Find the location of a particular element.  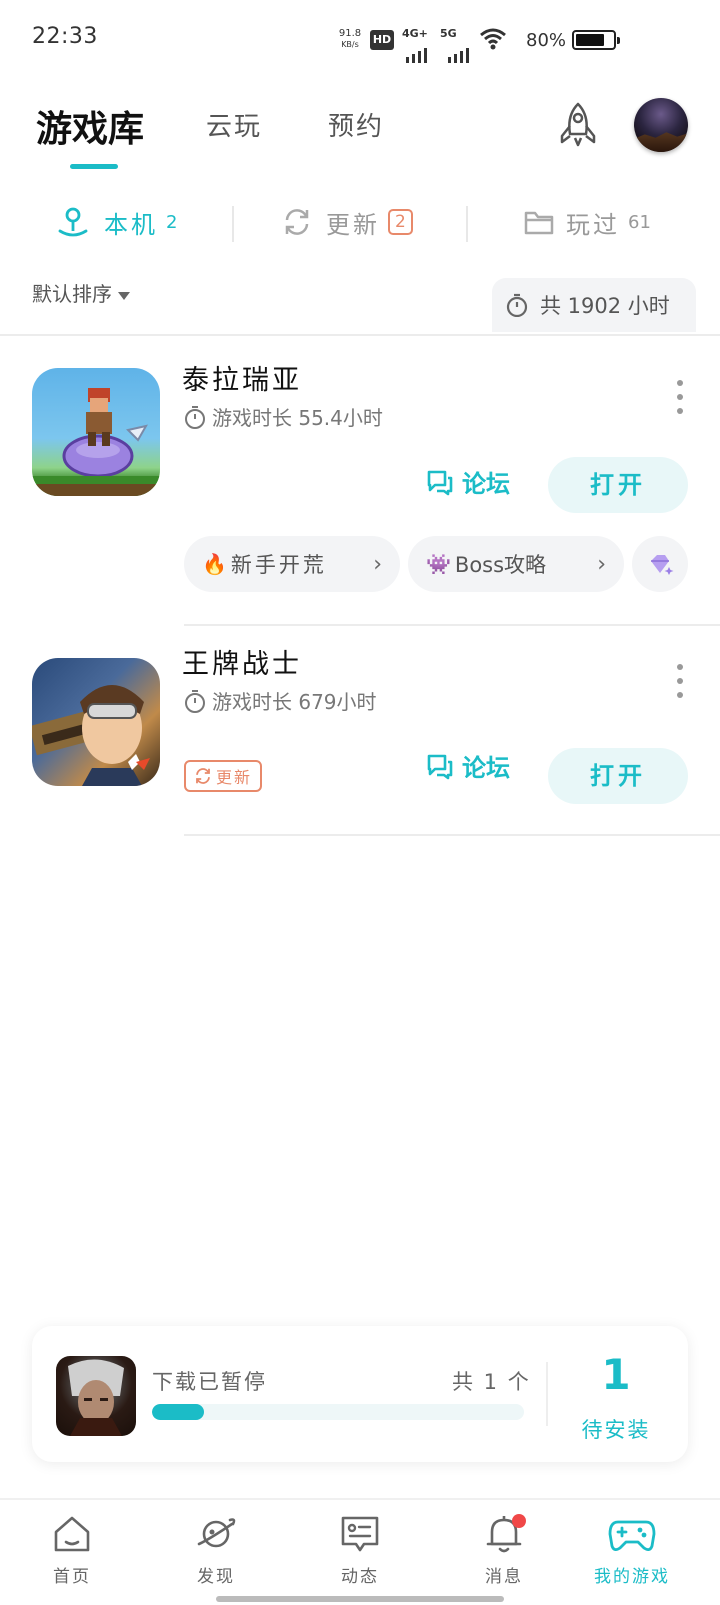

total-playtime-label: 共 1902 小时 is located at coordinates (605, 306).